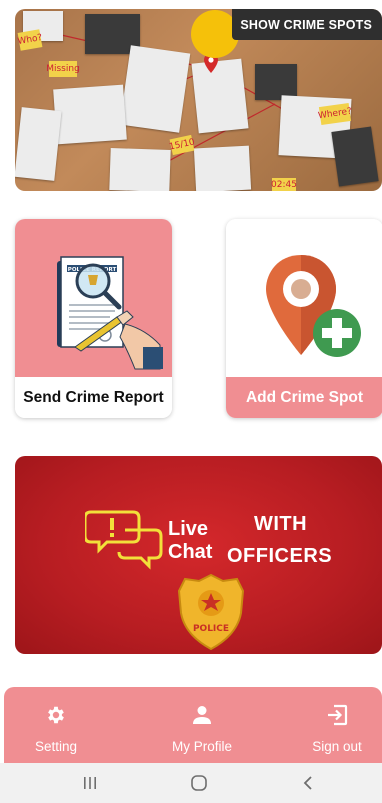 This screenshot has height=803, width=382. What do you see at coordinates (38, 144) in the screenshot?
I see `newspaper-clipping` at bounding box center [38, 144].